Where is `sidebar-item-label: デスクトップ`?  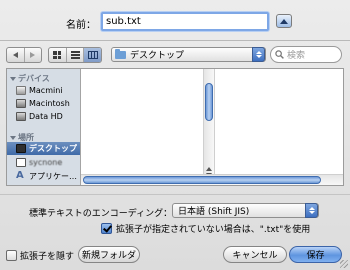 sidebar-item-label: デスクトップ is located at coordinates (53, 148).